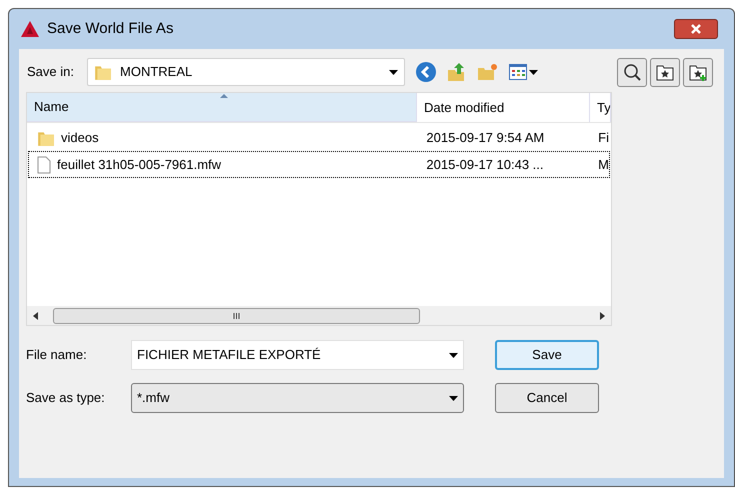 The image size is (735, 493). I want to click on close-icon, so click(696, 29).